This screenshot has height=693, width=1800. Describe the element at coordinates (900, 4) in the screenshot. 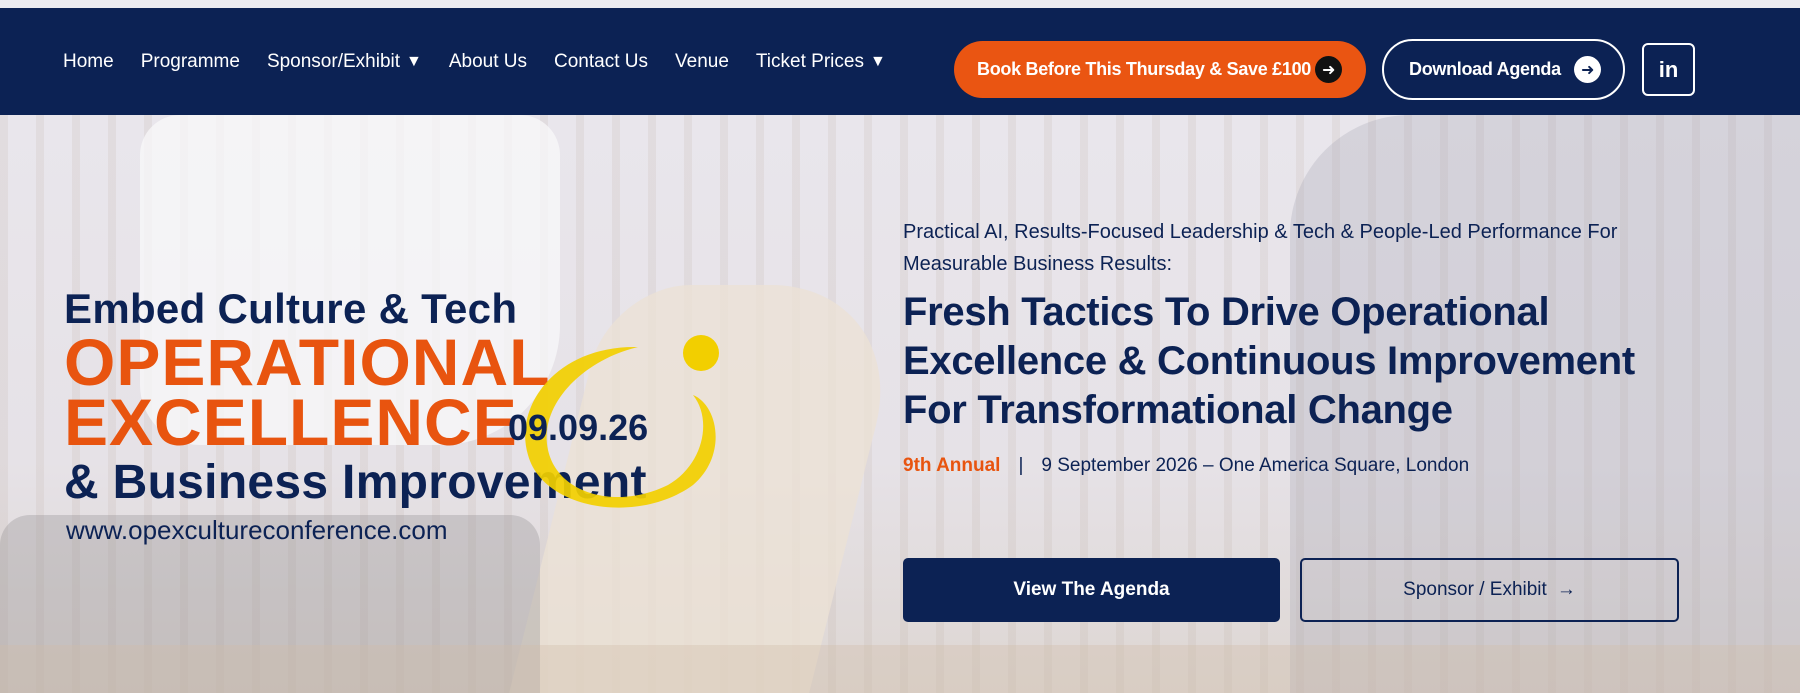

I see `top-strip` at that location.